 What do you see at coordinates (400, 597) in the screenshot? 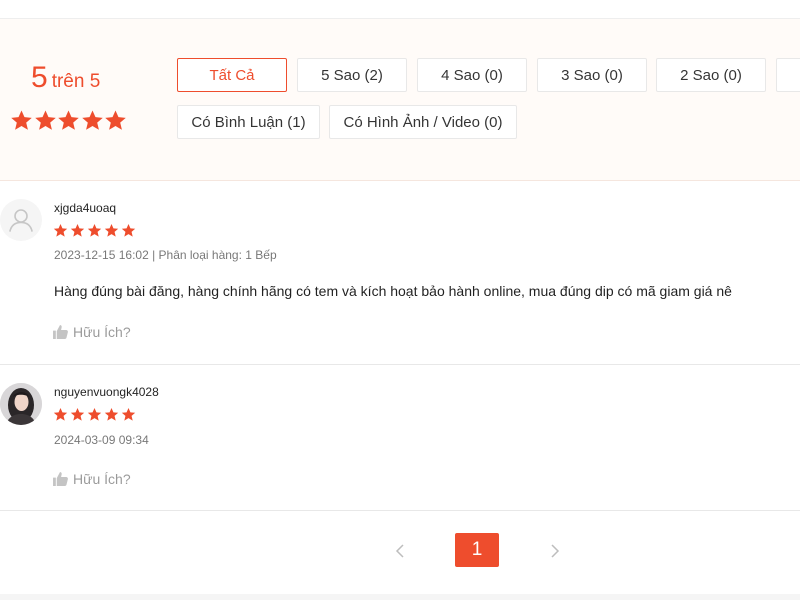
I see `bottom-divider` at bounding box center [400, 597].